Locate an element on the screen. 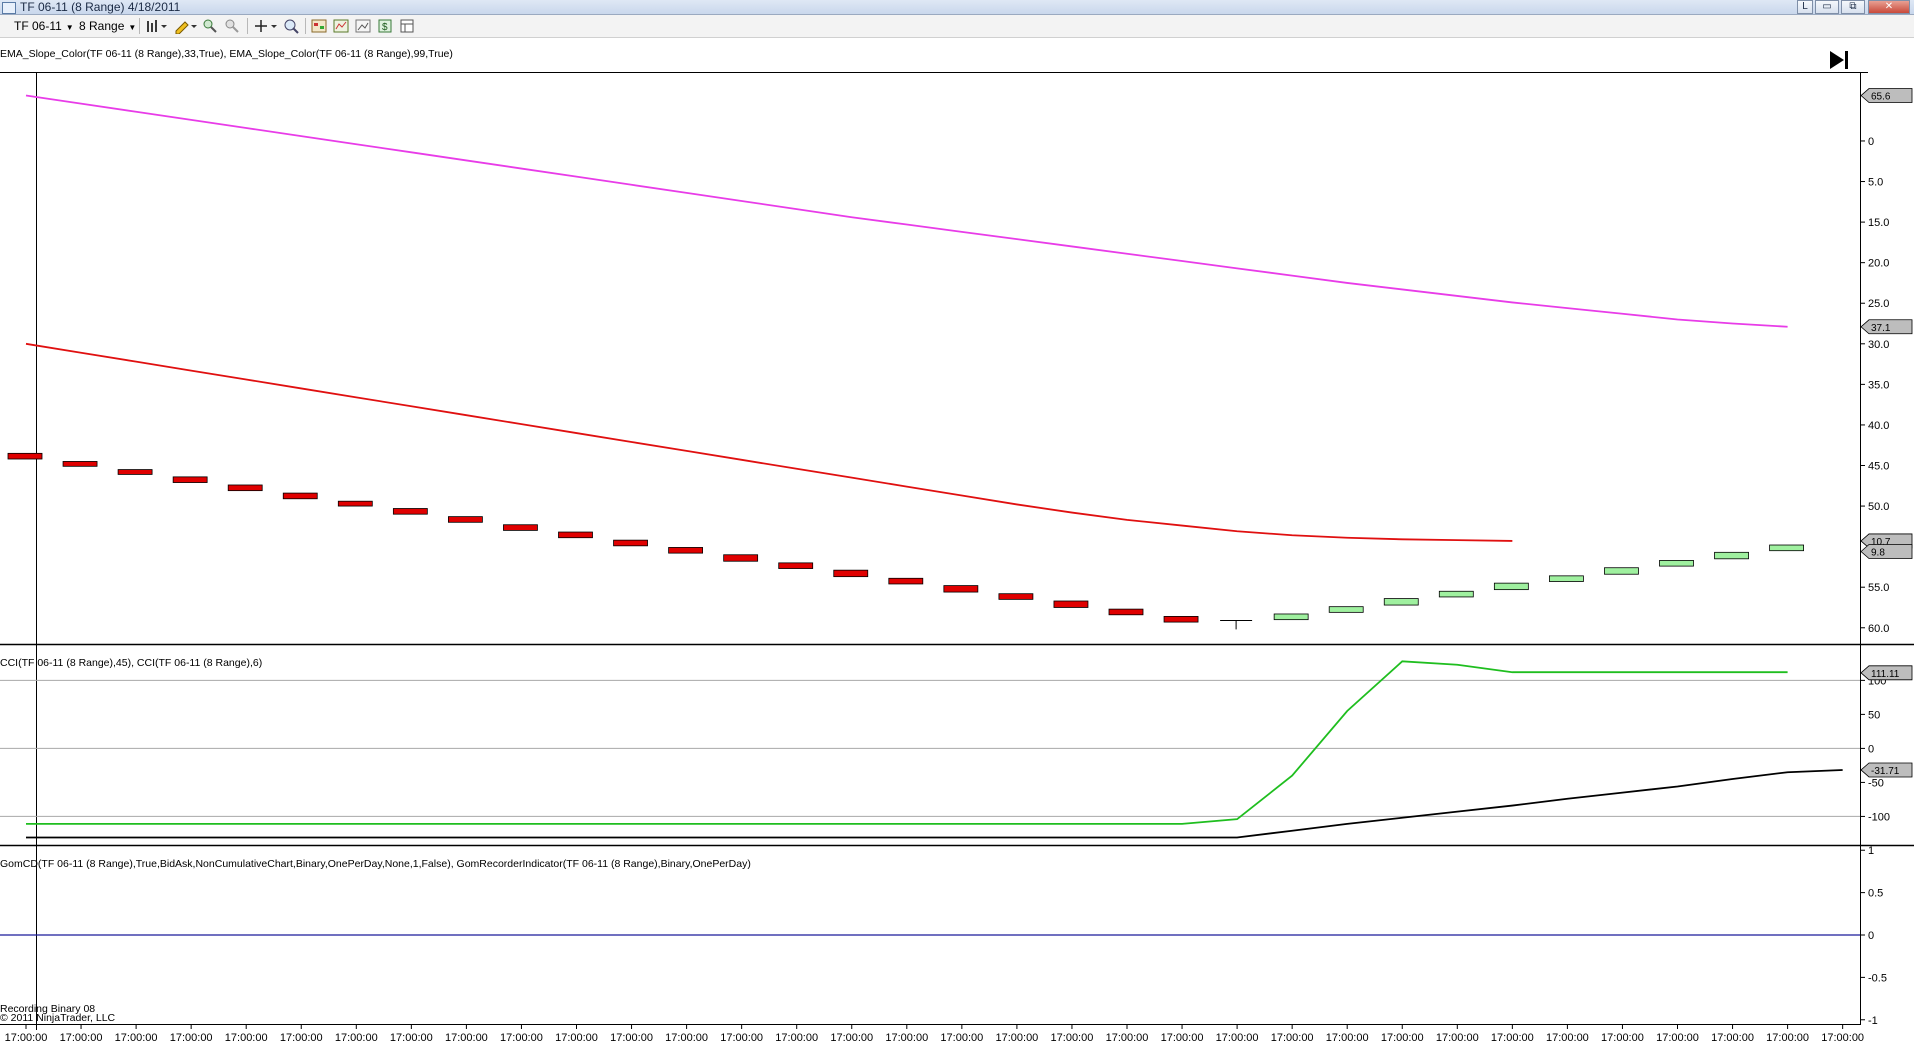 This screenshot has width=1914, height=1050. price-tag-label: 111.11 is located at coordinates (1885, 674).